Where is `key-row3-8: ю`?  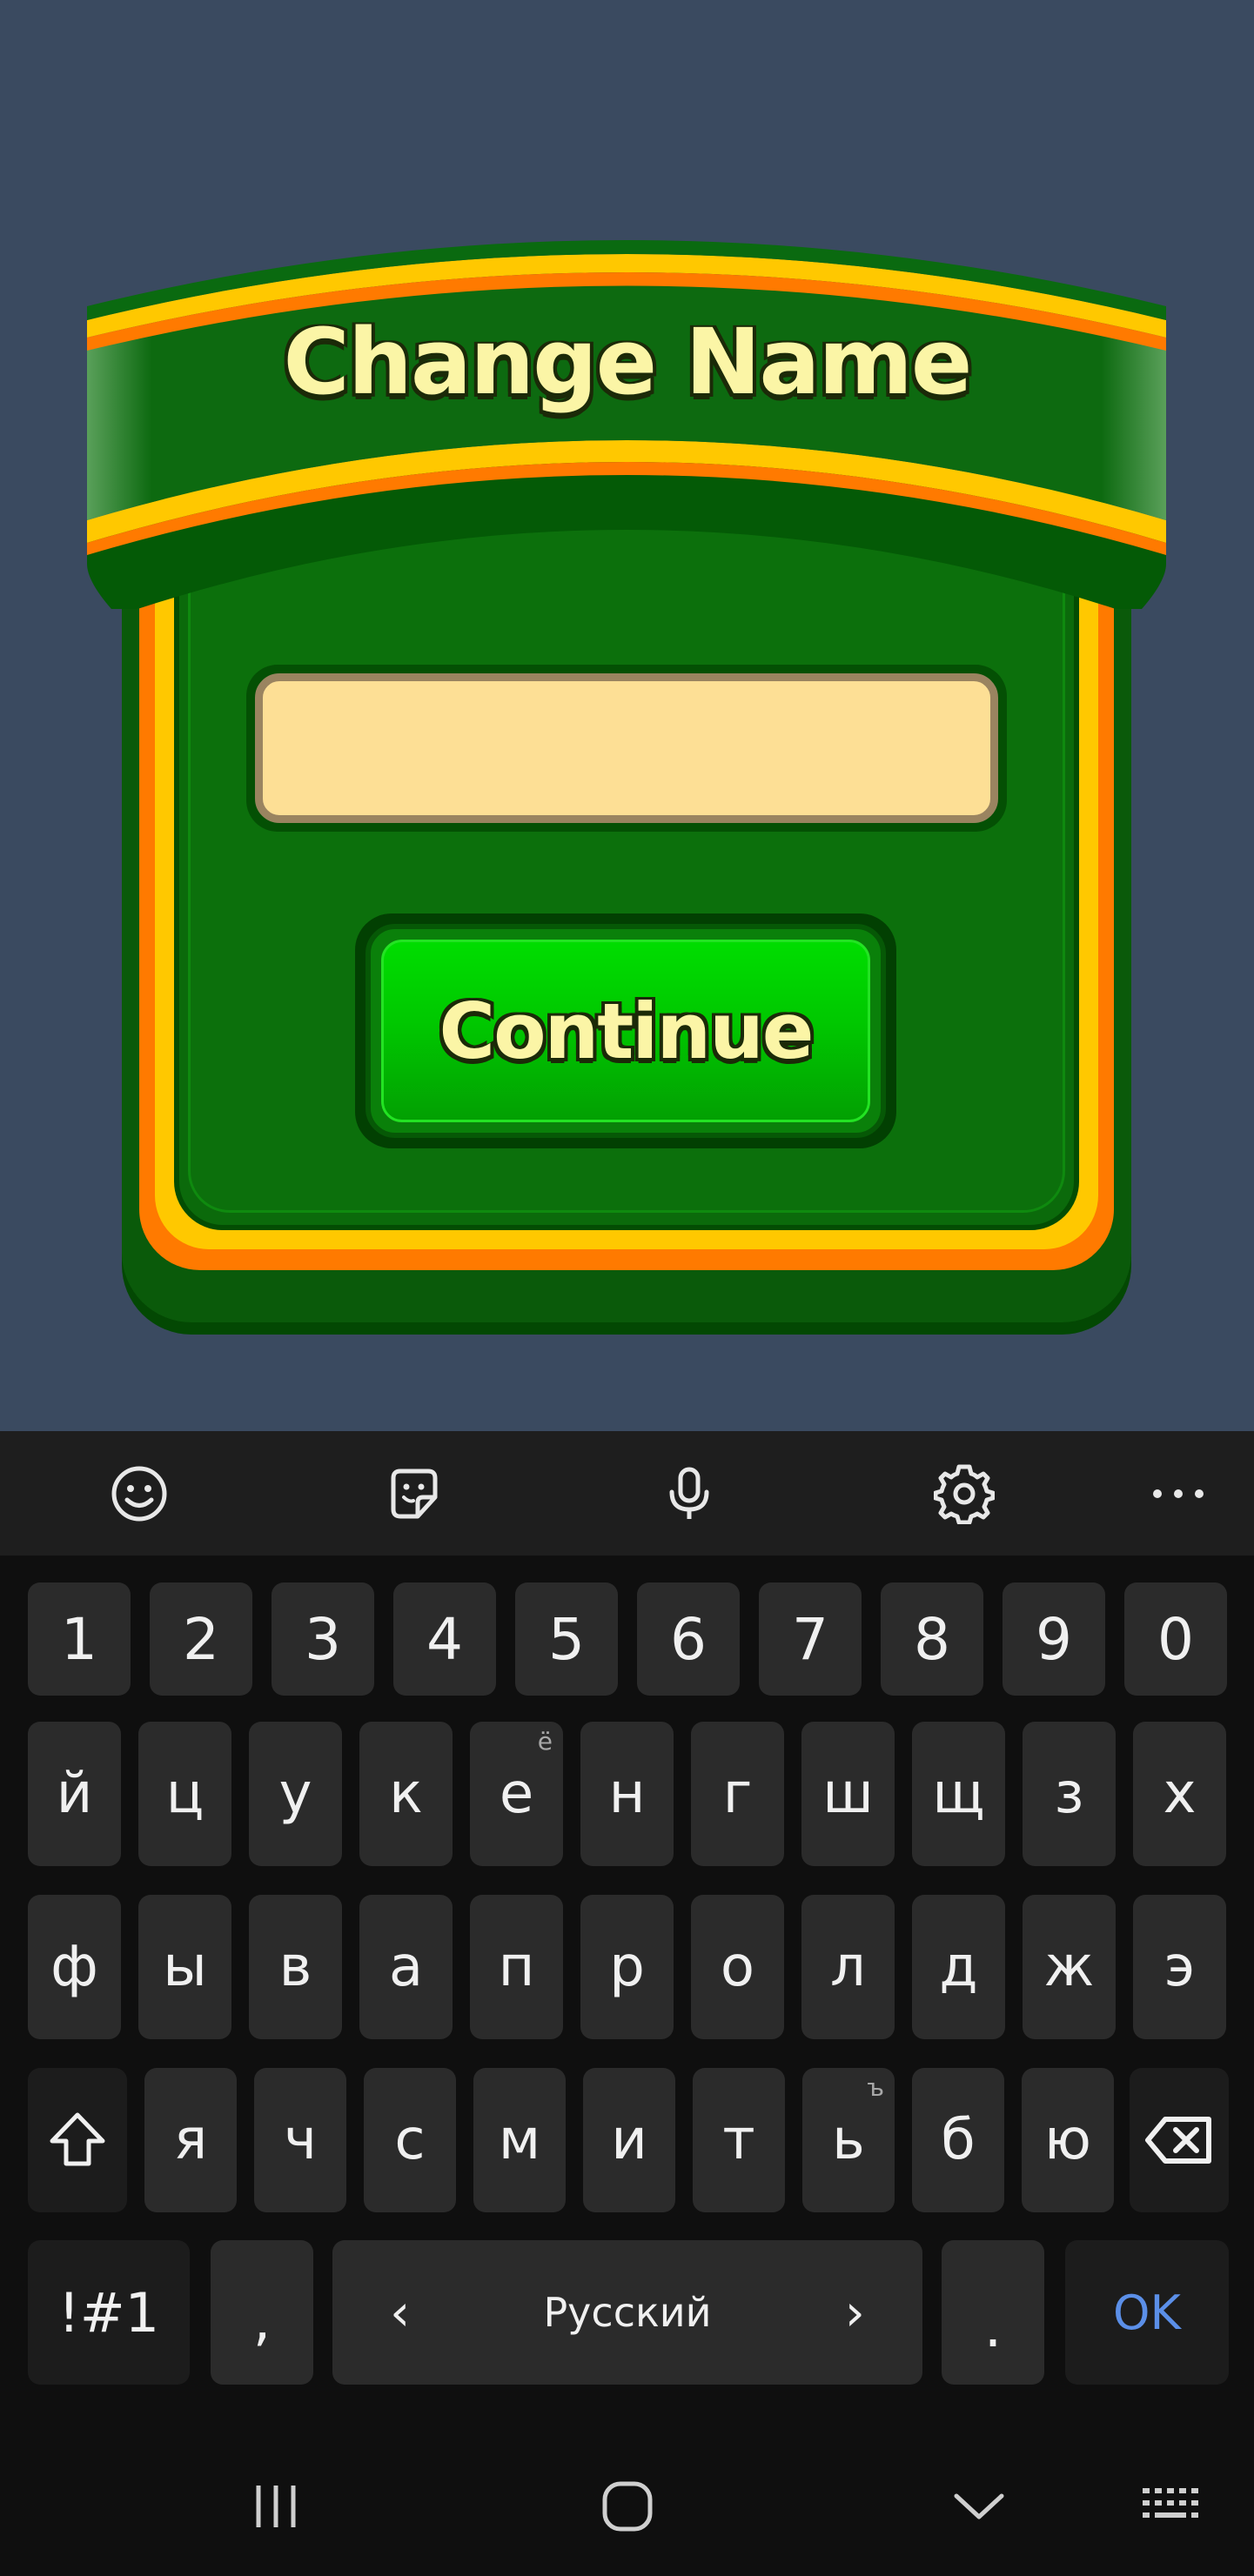
key-row3-8: ю is located at coordinates (1068, 2140).